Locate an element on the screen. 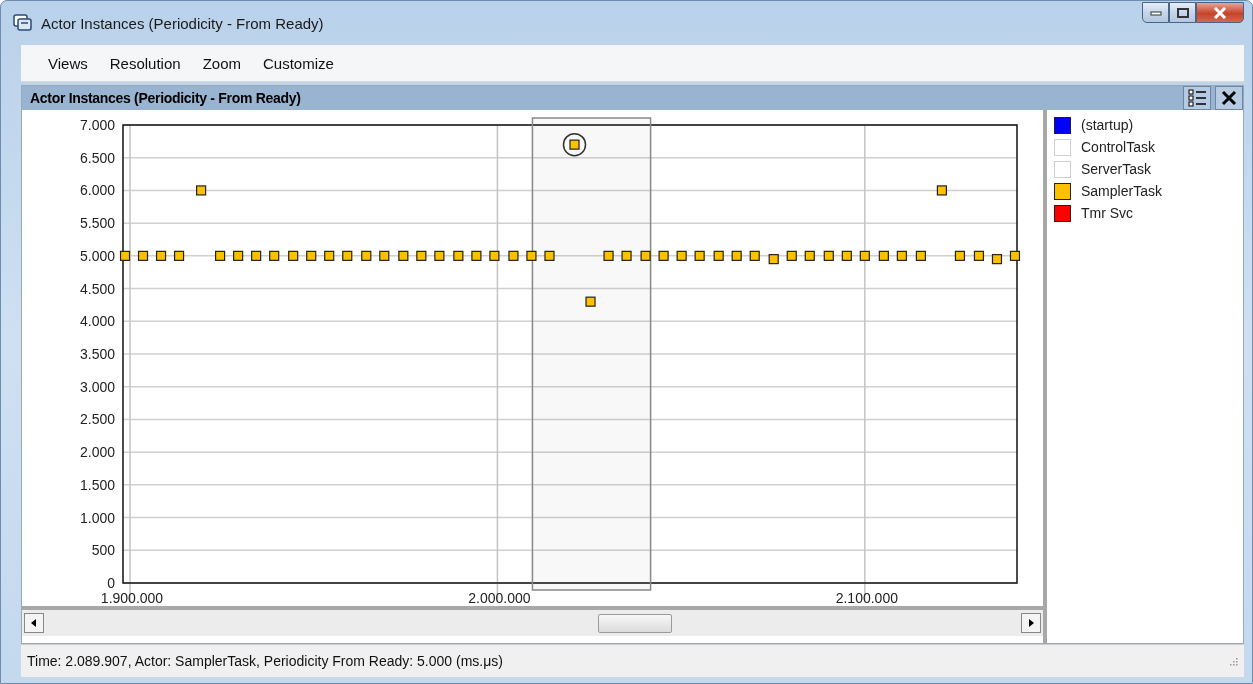 This screenshot has width=1253, height=684. y-axis-label: 3.000 is located at coordinates (97, 386).